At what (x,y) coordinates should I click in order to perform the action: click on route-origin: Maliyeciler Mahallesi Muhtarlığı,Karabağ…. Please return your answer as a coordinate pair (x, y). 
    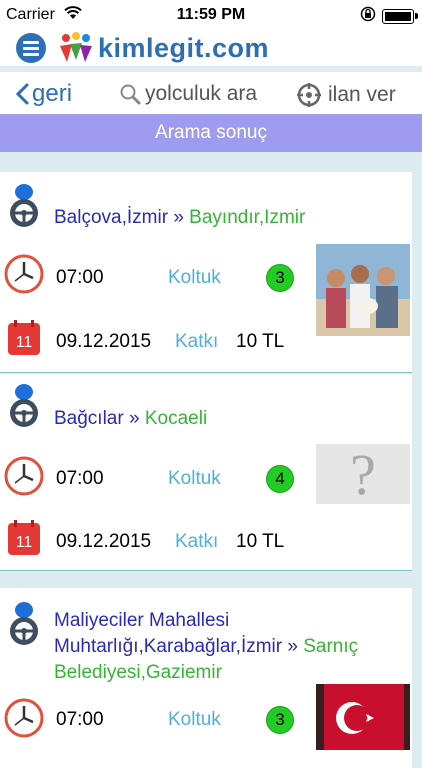
    Looking at the image, I should click on (168, 633).